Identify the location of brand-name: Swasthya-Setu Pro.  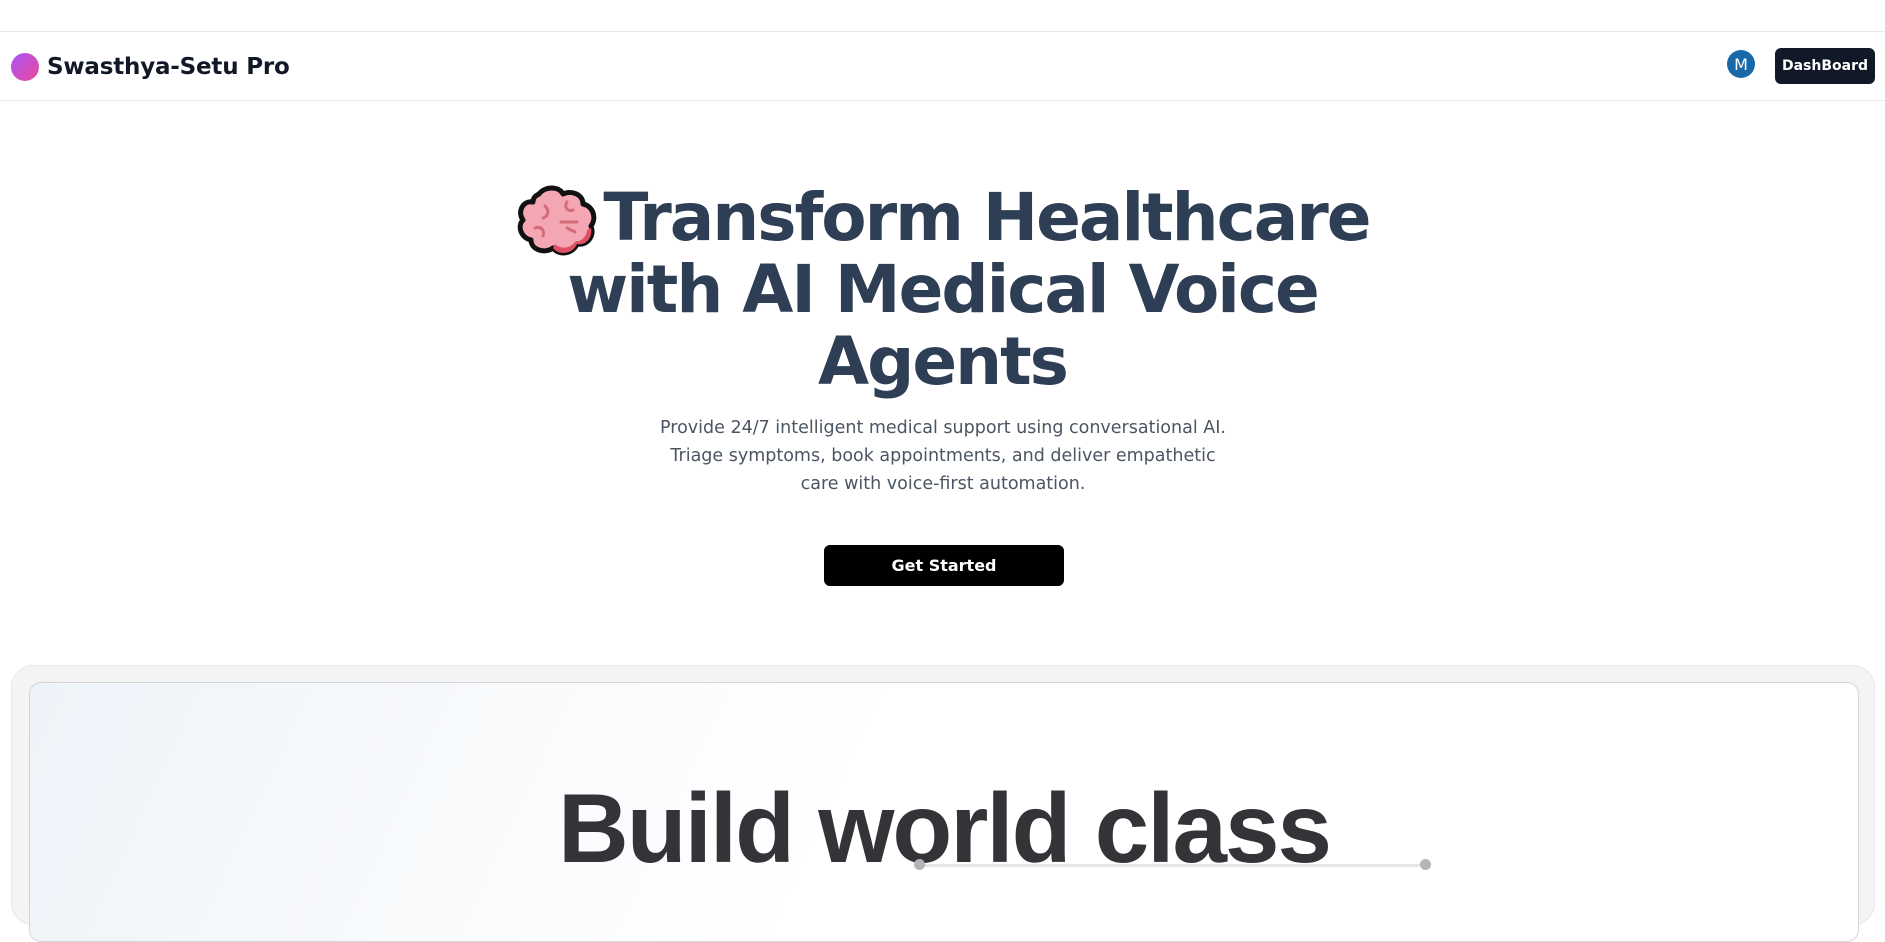
(168, 67).